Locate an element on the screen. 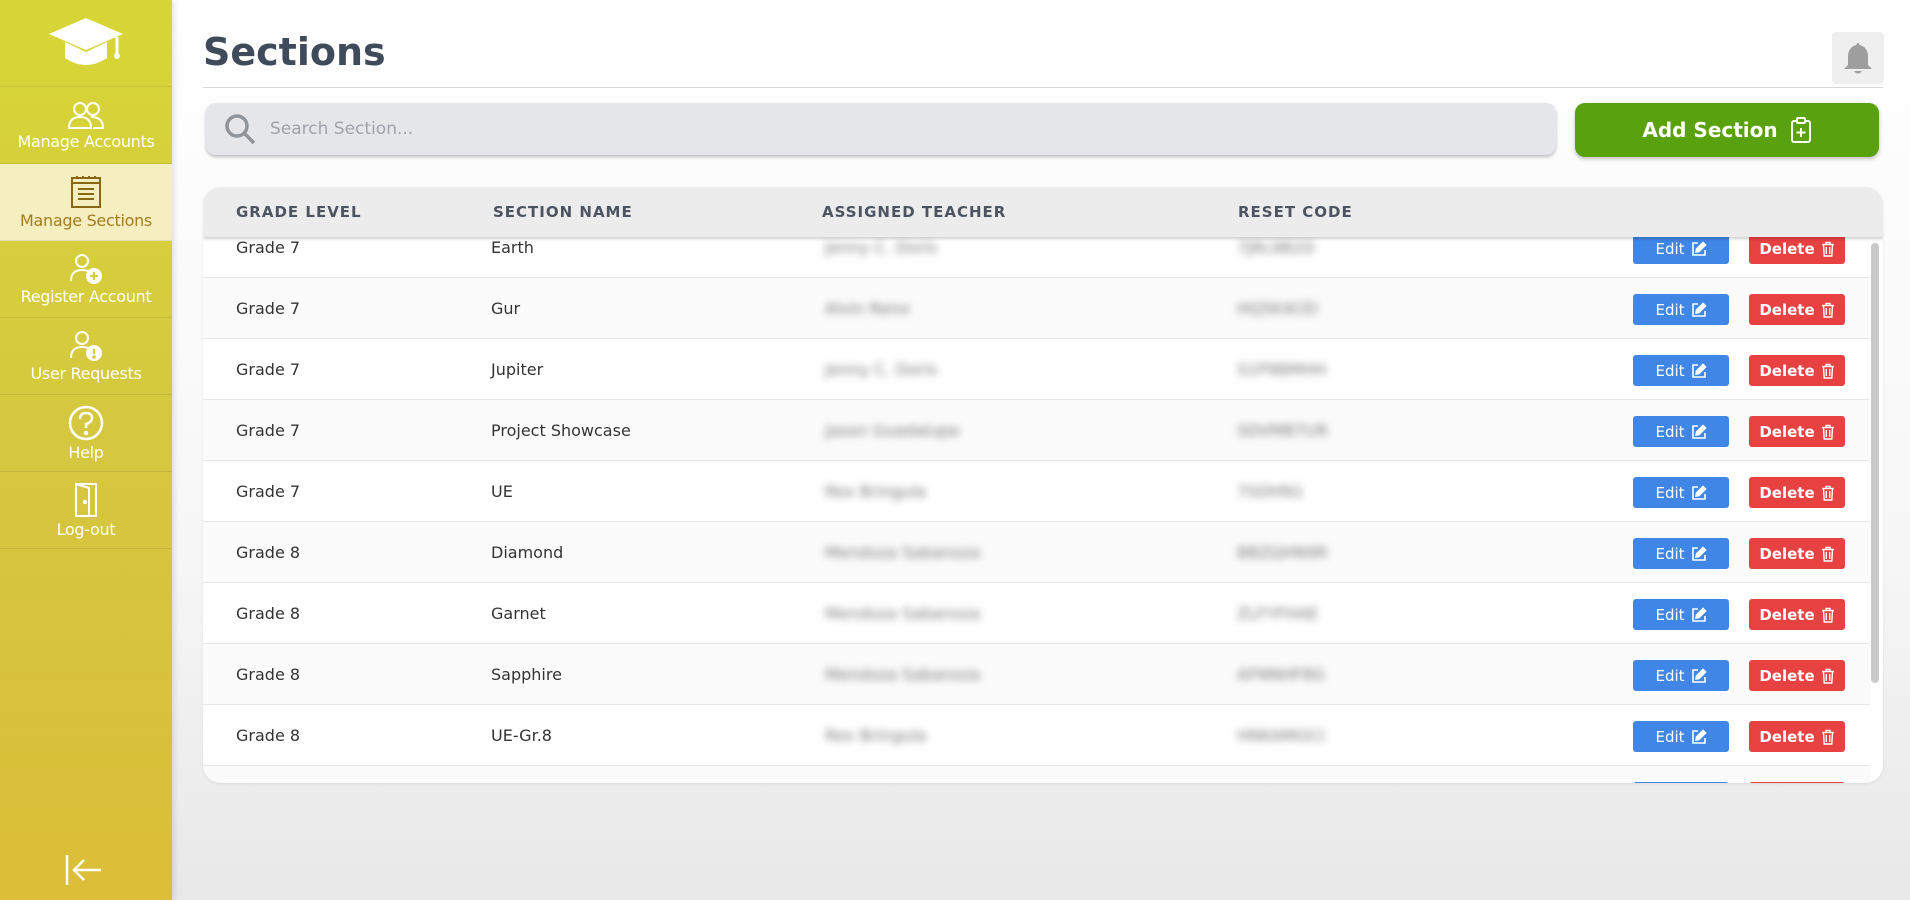 The image size is (1910, 900). sidebar-item-label: Manage Accounts is located at coordinates (86, 141).